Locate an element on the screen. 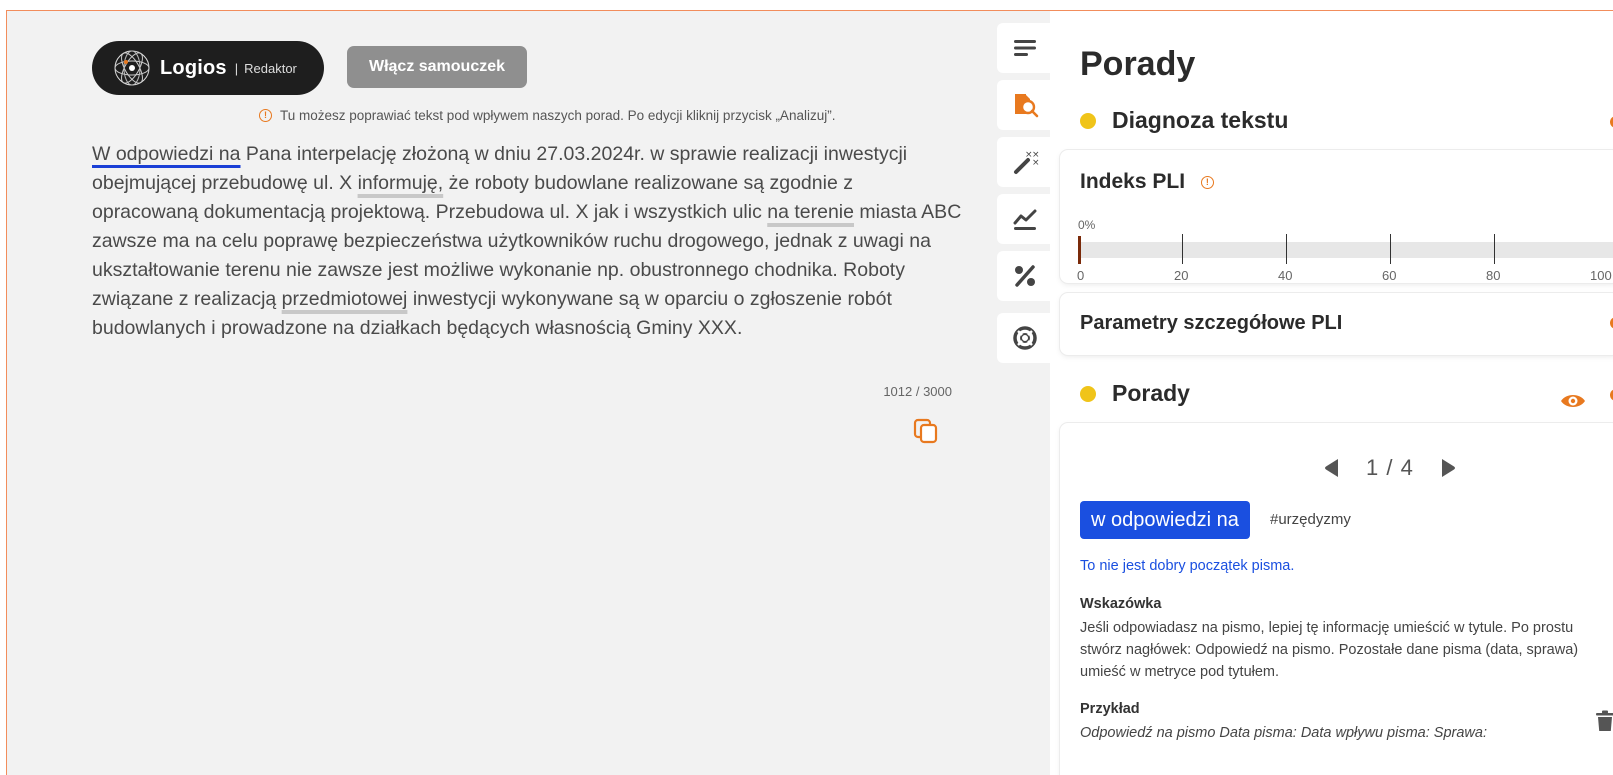  text-align-icon is located at coordinates (1025, 48).